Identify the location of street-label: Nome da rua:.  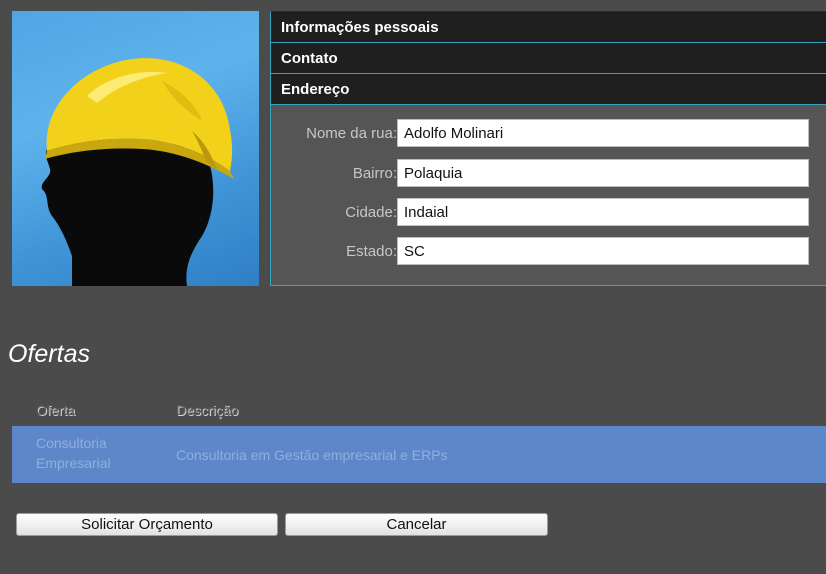
(351, 133).